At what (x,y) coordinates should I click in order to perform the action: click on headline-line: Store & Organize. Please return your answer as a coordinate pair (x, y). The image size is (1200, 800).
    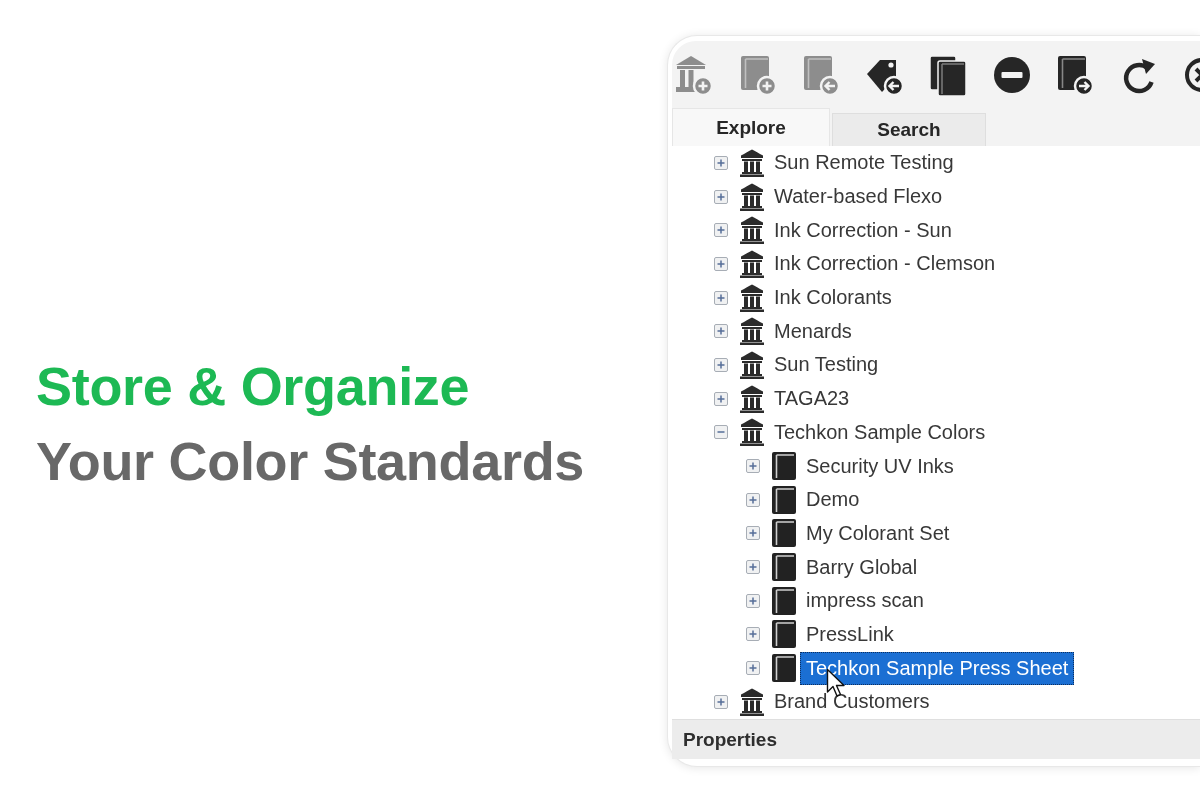
    Looking at the image, I should click on (253, 386).